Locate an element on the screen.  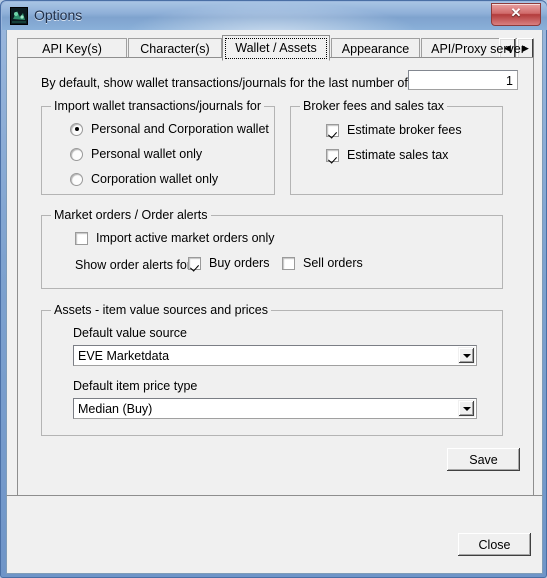
default-value-source-label: Default value source is located at coordinates (130, 333).